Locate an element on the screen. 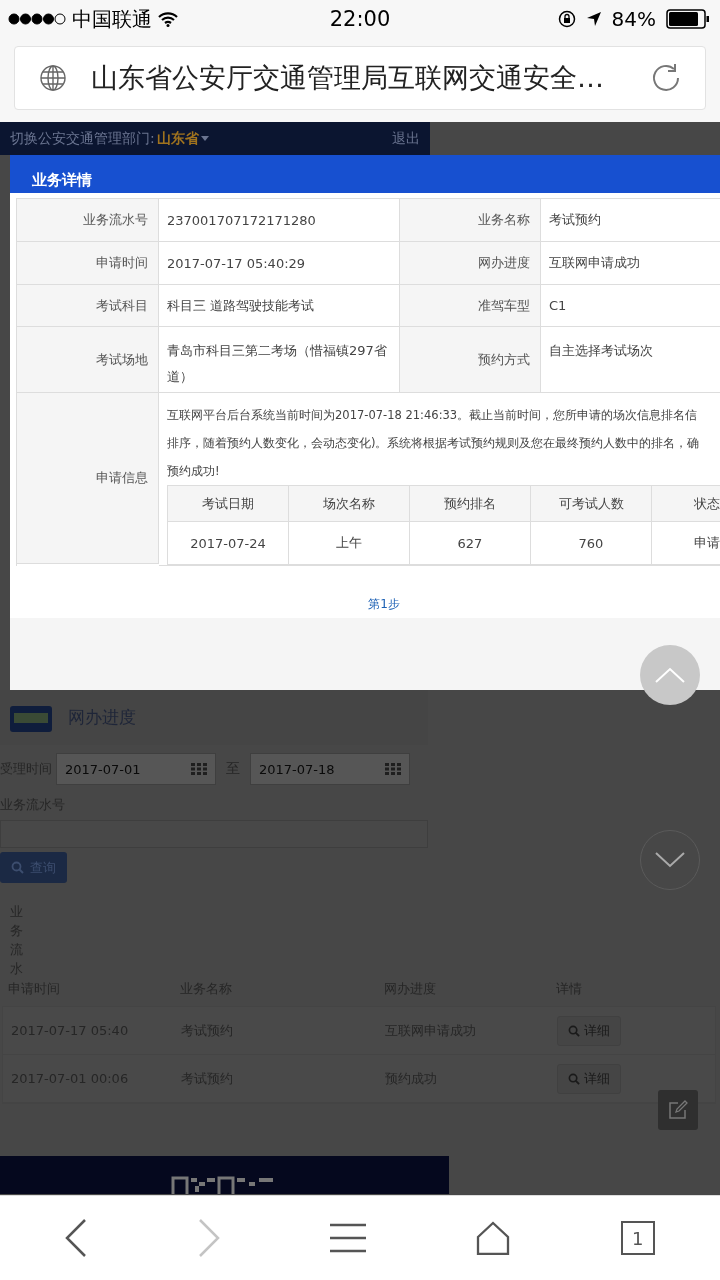 The image size is (720, 1280). table-cell: 627 is located at coordinates (470, 543).